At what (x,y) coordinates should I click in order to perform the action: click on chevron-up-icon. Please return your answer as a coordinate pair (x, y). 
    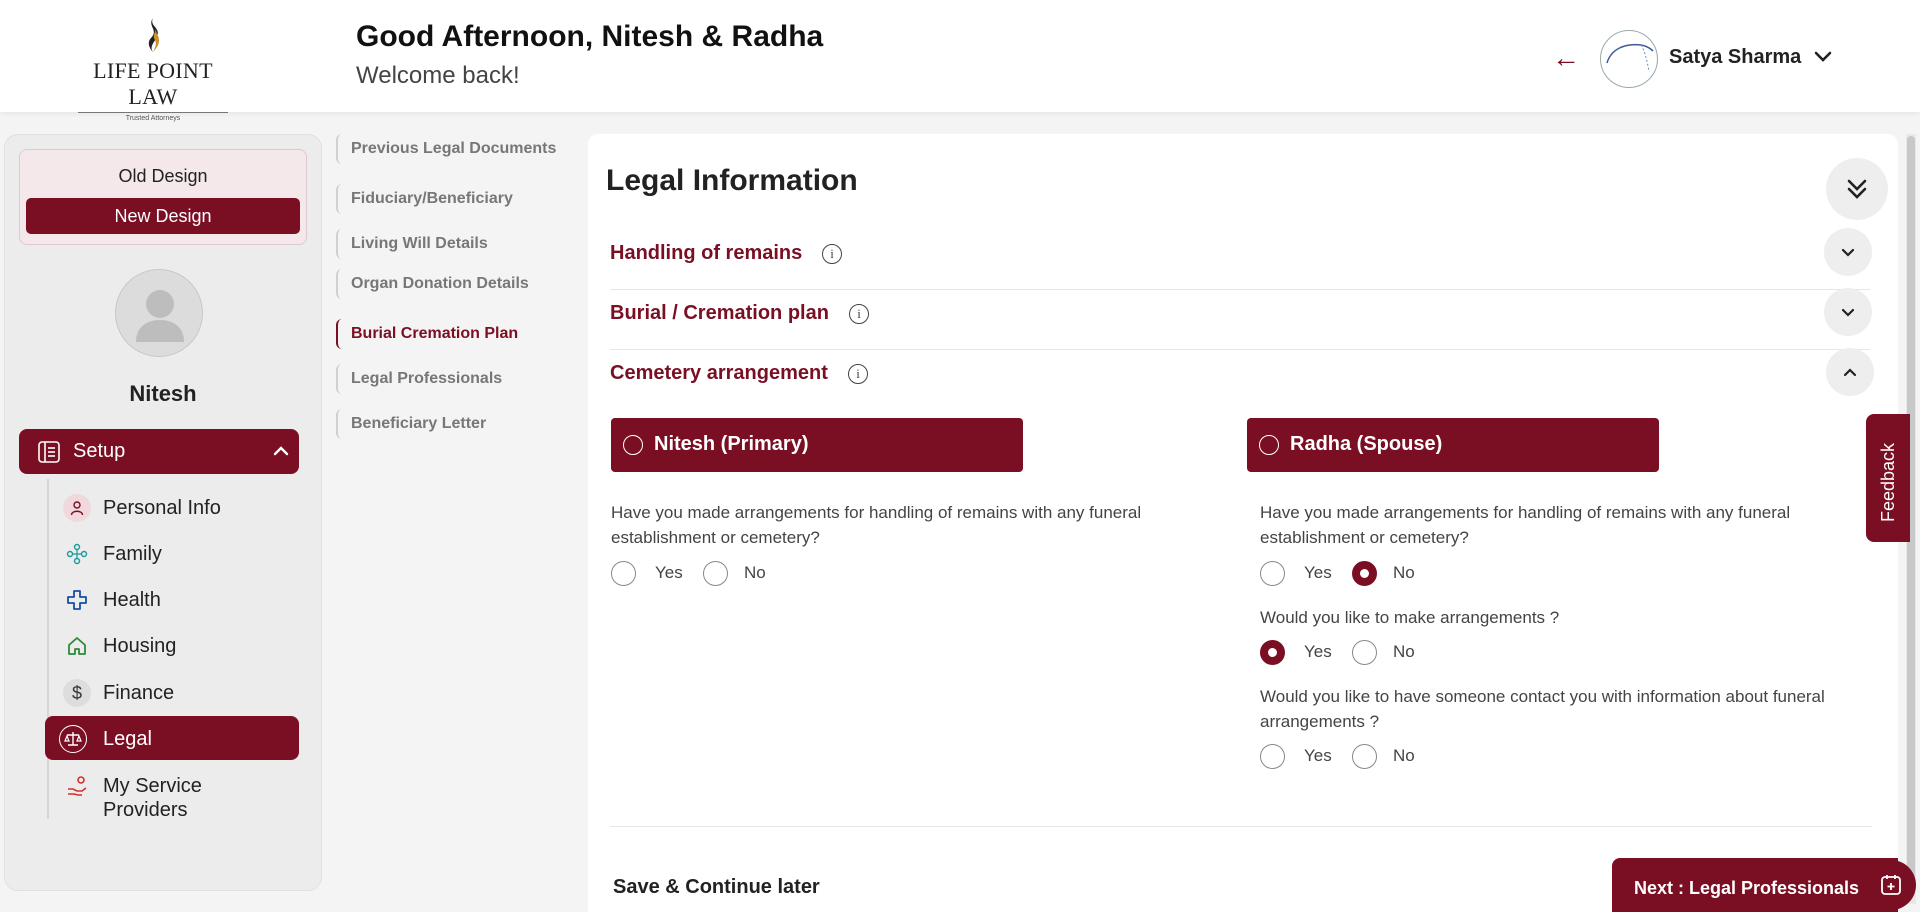
    Looking at the image, I should click on (1850, 372).